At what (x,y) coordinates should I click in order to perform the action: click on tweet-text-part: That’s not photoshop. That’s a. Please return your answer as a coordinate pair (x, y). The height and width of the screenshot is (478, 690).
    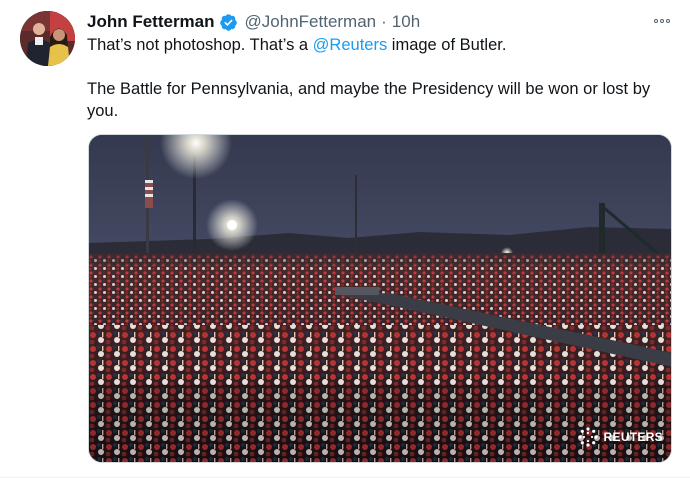
    Looking at the image, I should click on (200, 45).